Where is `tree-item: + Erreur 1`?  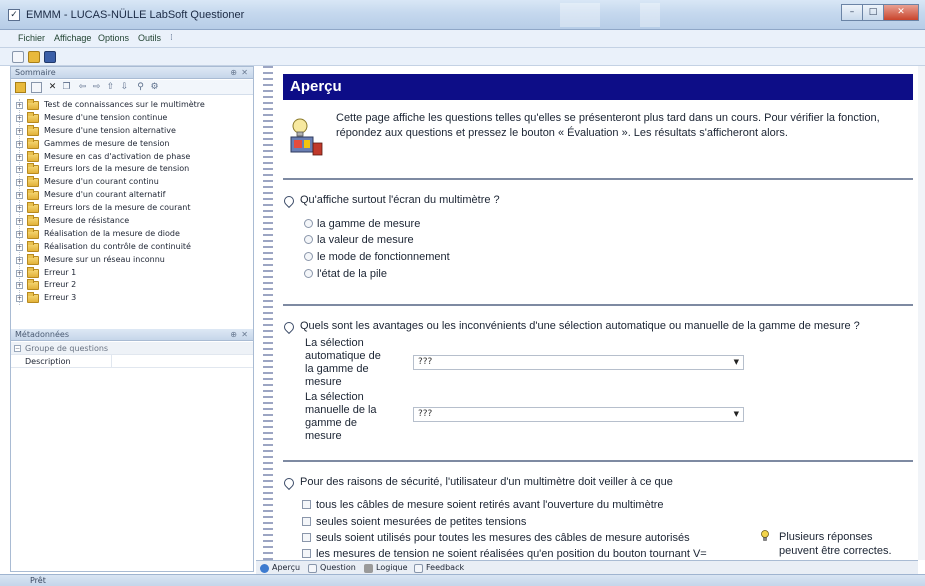 tree-item: + Erreur 1 is located at coordinates (133, 273).